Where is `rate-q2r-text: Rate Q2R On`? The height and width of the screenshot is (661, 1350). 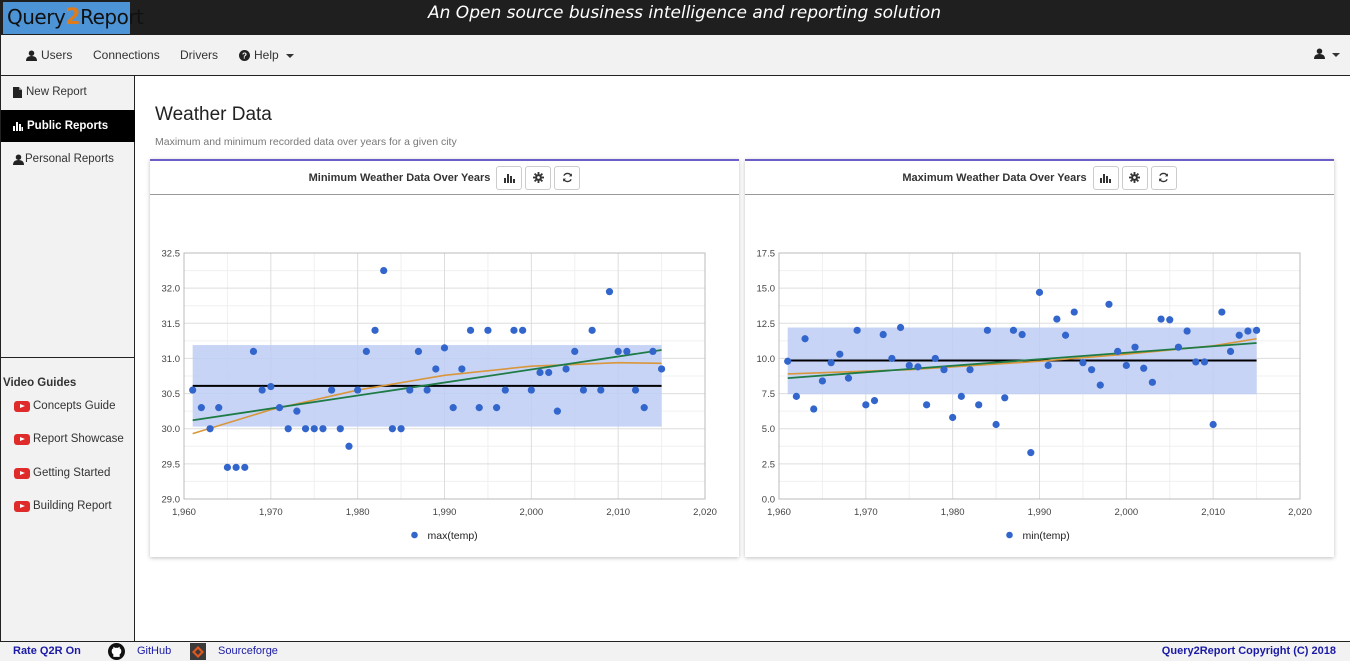
rate-q2r-text: Rate Q2R On is located at coordinates (47, 651).